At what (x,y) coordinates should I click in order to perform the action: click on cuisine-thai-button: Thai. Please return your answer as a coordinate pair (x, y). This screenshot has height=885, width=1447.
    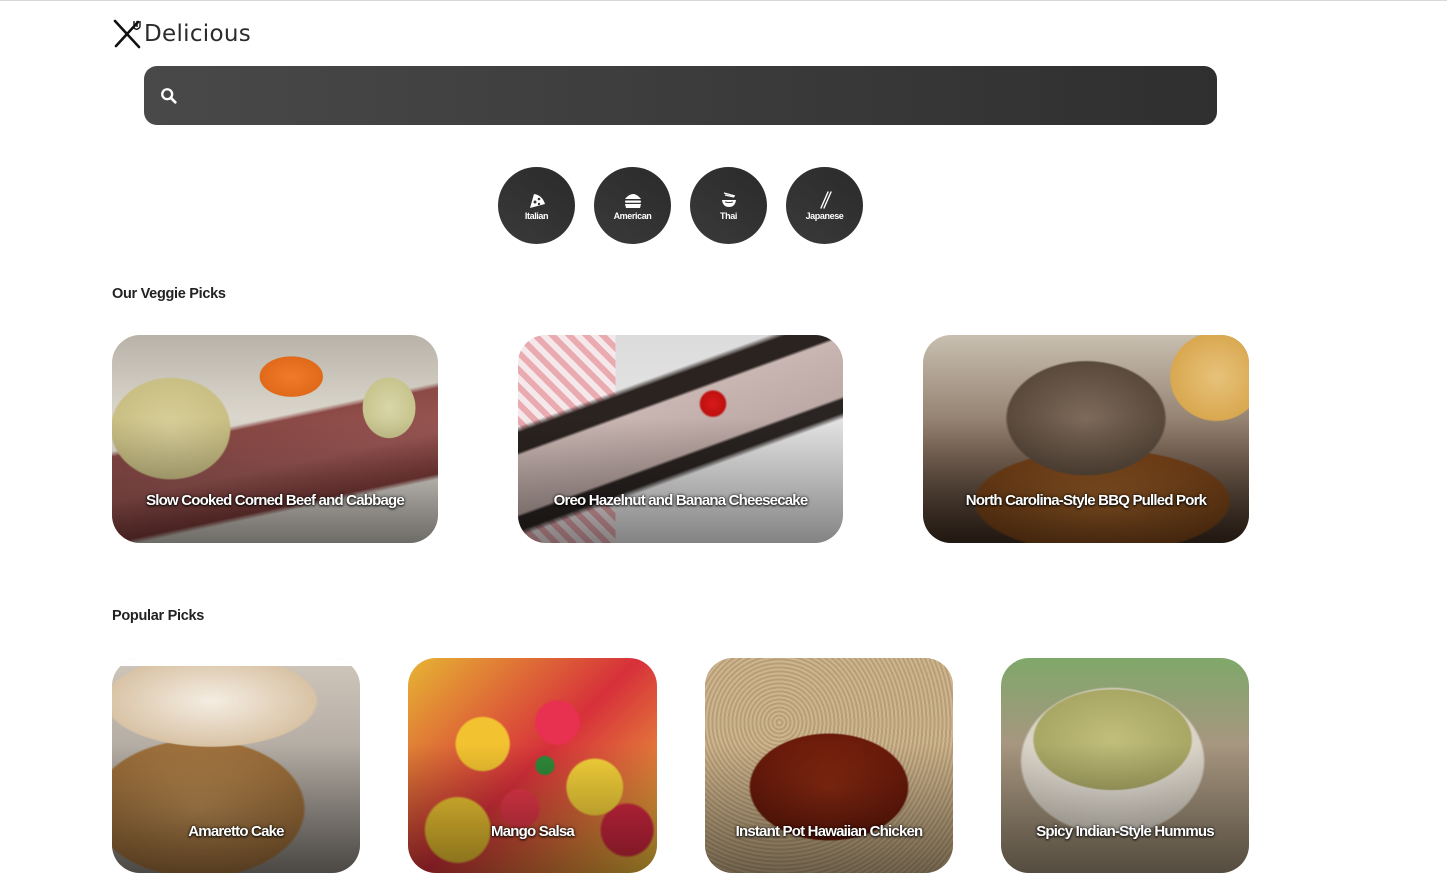
    Looking at the image, I should click on (728, 205).